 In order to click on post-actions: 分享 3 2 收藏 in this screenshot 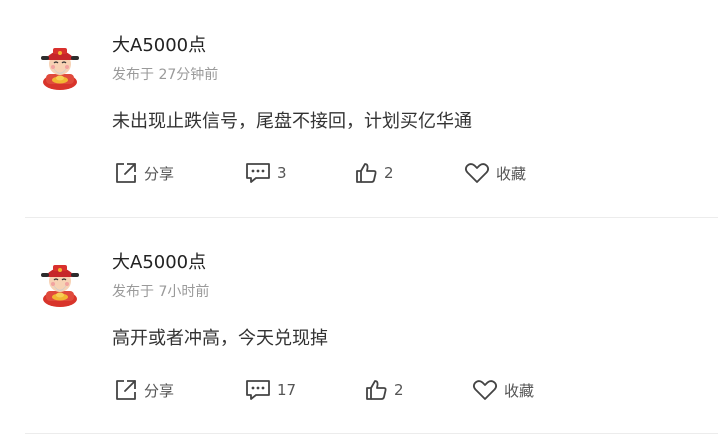, I will do `click(359, 173)`.